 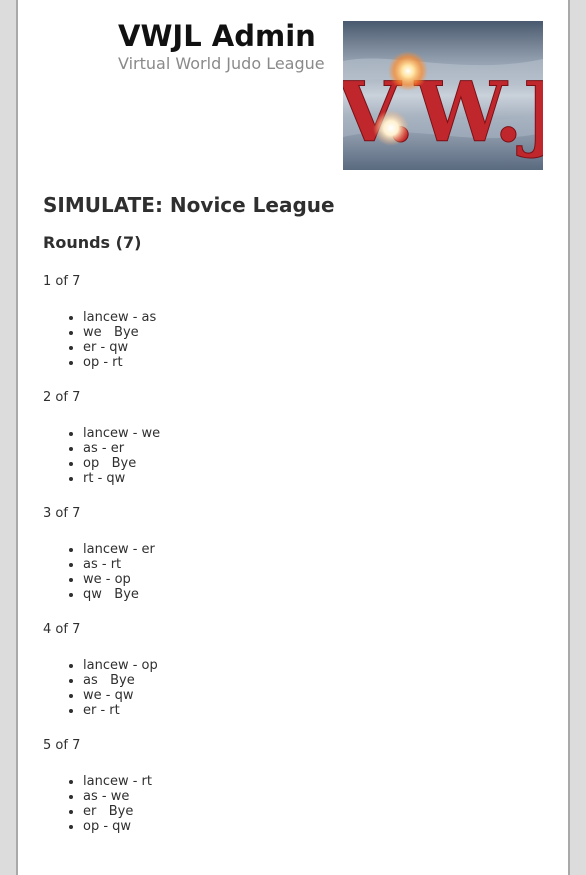 I want to click on site-title: VWJL Admin, so click(x=217, y=36).